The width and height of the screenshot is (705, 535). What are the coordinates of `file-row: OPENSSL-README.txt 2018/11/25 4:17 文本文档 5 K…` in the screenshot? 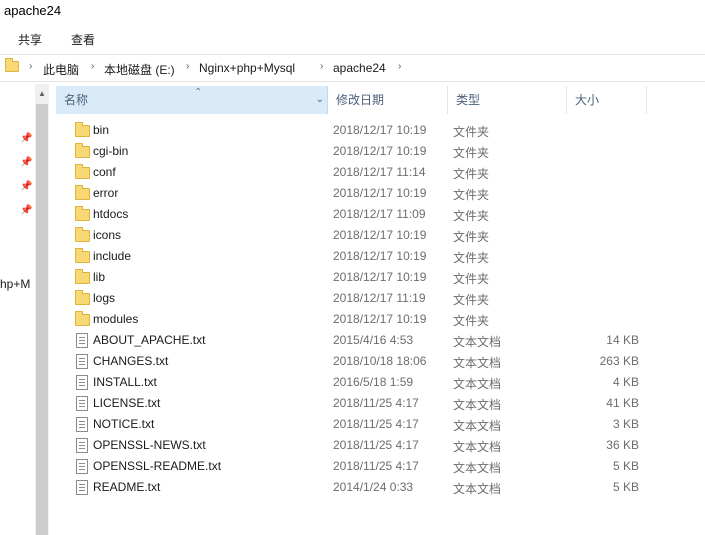 It's located at (352, 466).